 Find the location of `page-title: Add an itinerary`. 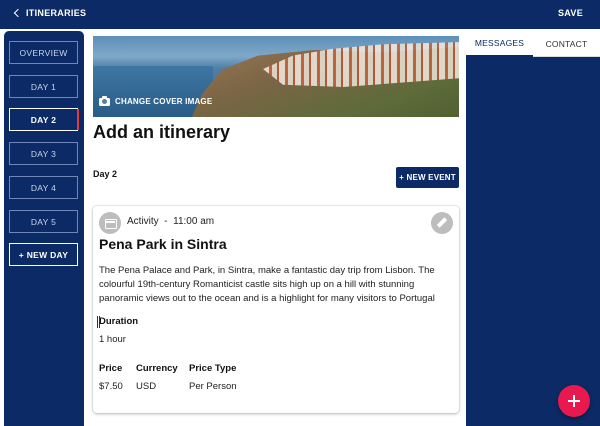

page-title: Add an itinerary is located at coordinates (162, 132).